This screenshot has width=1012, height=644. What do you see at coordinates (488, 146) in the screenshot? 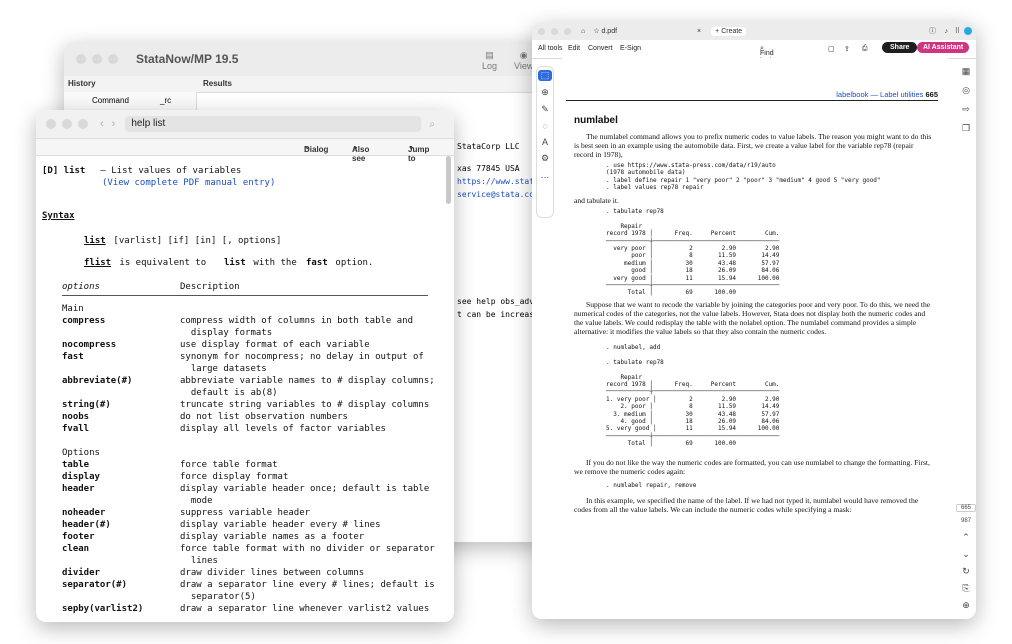
I see `results-line: StataCorp LLC` at bounding box center [488, 146].